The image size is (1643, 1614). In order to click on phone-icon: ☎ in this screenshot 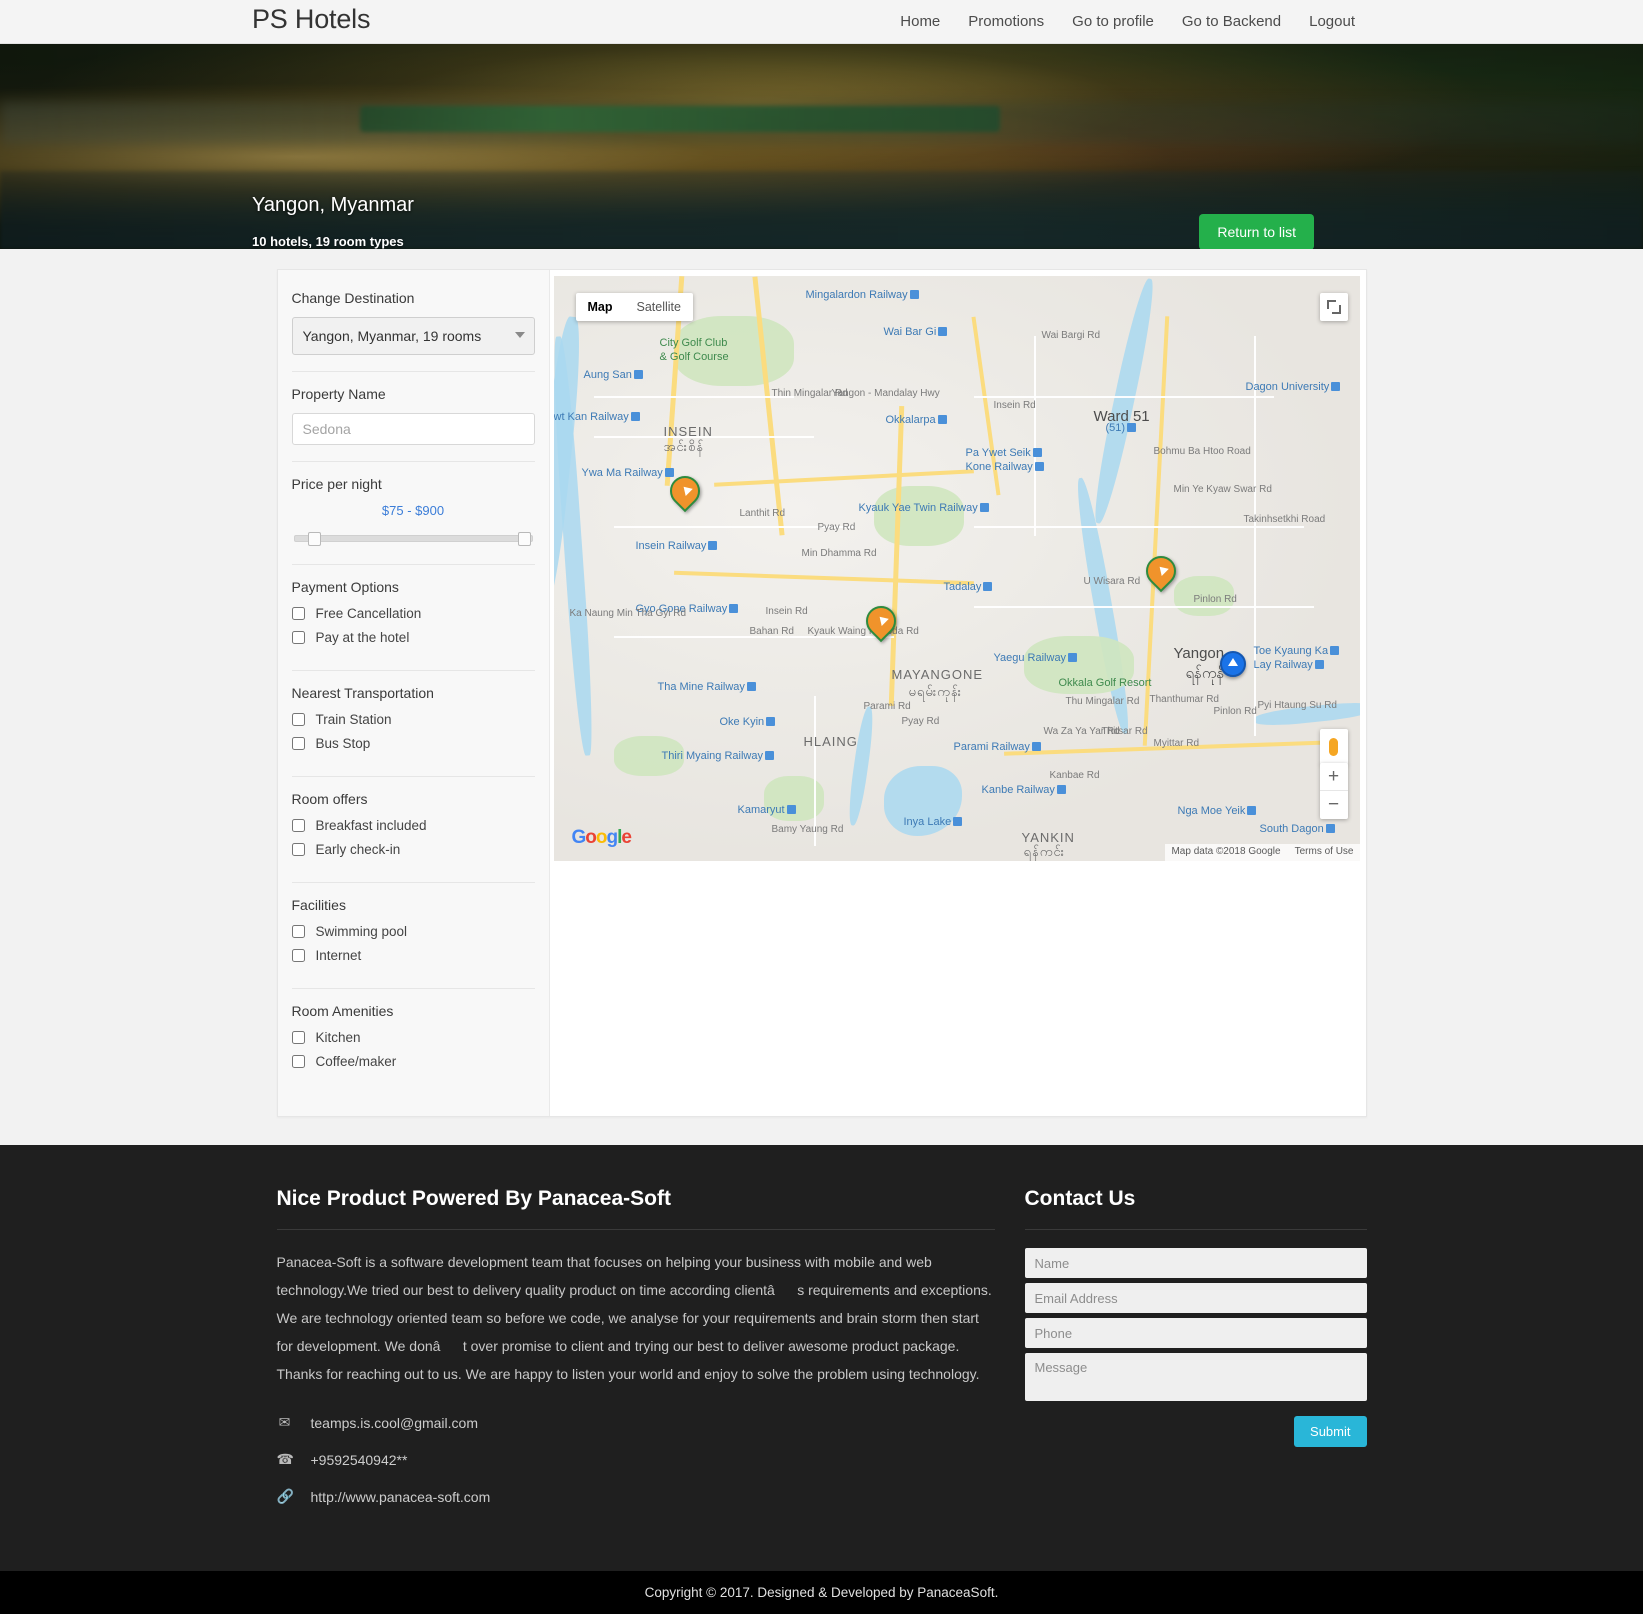, I will do `click(285, 1459)`.